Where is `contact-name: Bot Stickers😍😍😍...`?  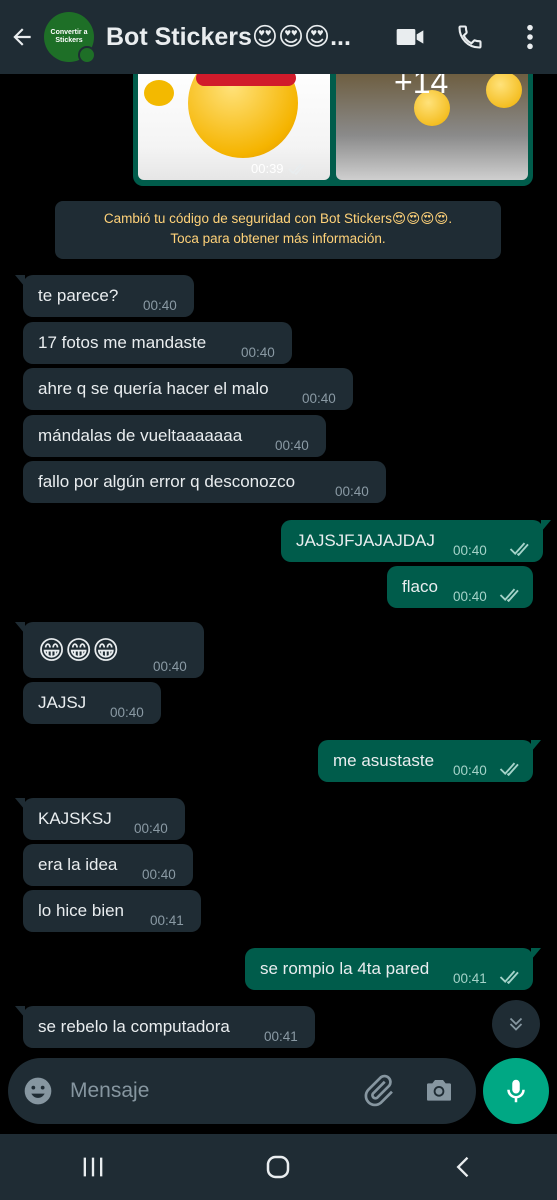 contact-name: Bot Stickers😍😍😍... is located at coordinates (236, 37).